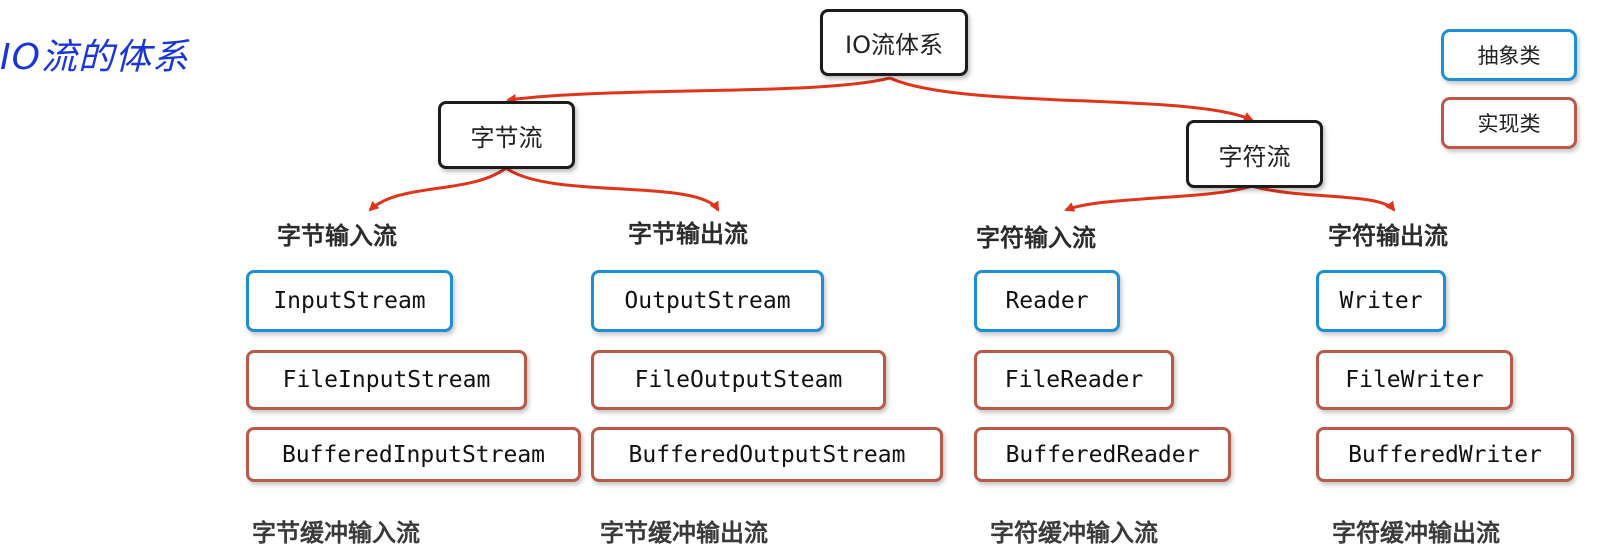 Image resolution: width=1604 pixels, height=548 pixels. I want to click on class-box-filewriter: FileWriter, so click(1414, 380).